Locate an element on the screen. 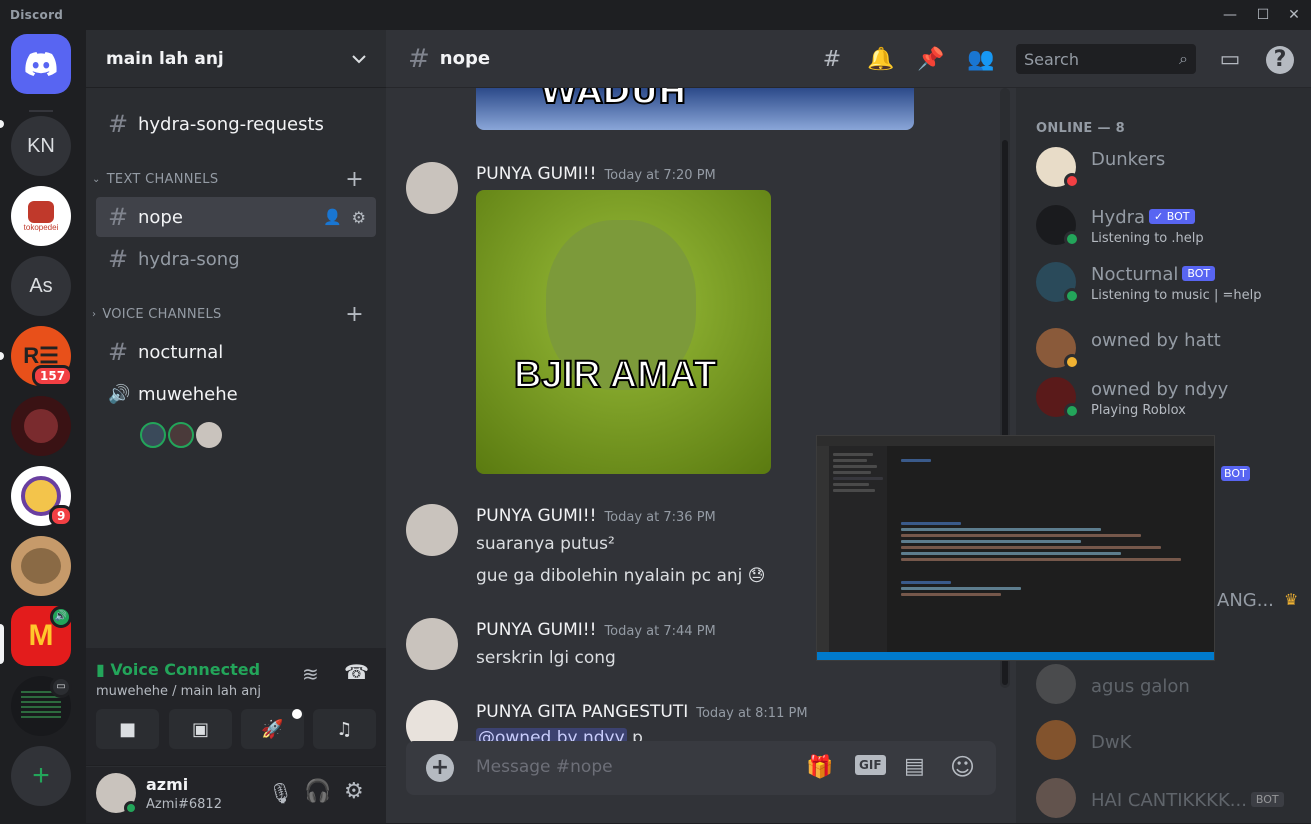 This screenshot has width=1311, height=824. attach-plus-icon: + is located at coordinates (440, 768).